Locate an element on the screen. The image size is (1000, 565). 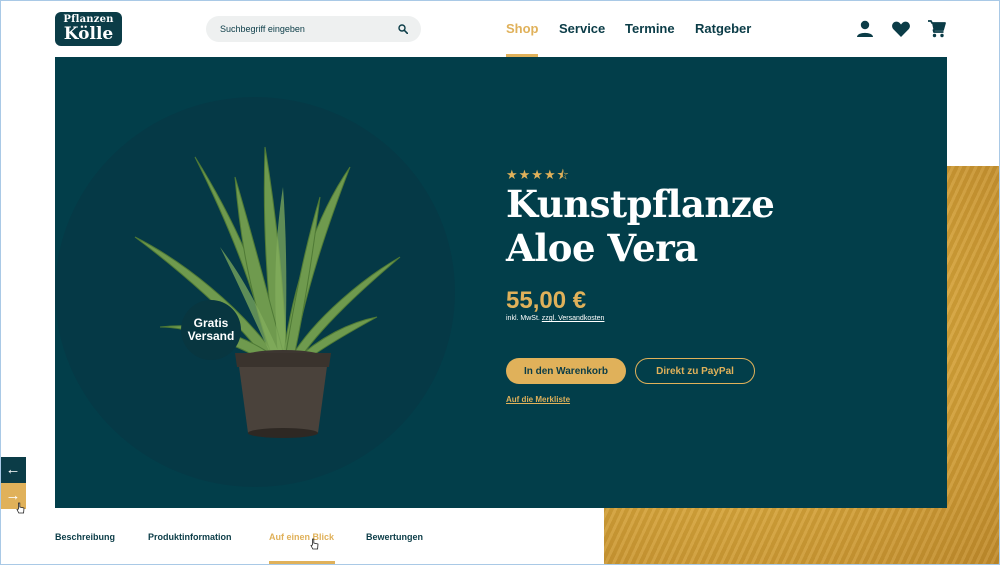
product-price: 55,00 € is located at coordinates (546, 300).